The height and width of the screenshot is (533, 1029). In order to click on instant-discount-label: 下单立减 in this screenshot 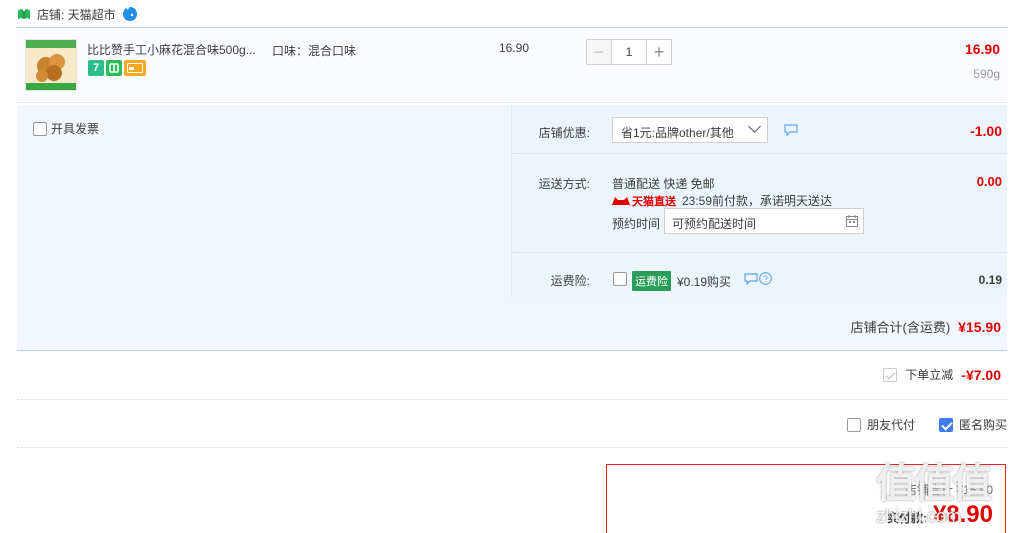, I will do `click(929, 375)`.